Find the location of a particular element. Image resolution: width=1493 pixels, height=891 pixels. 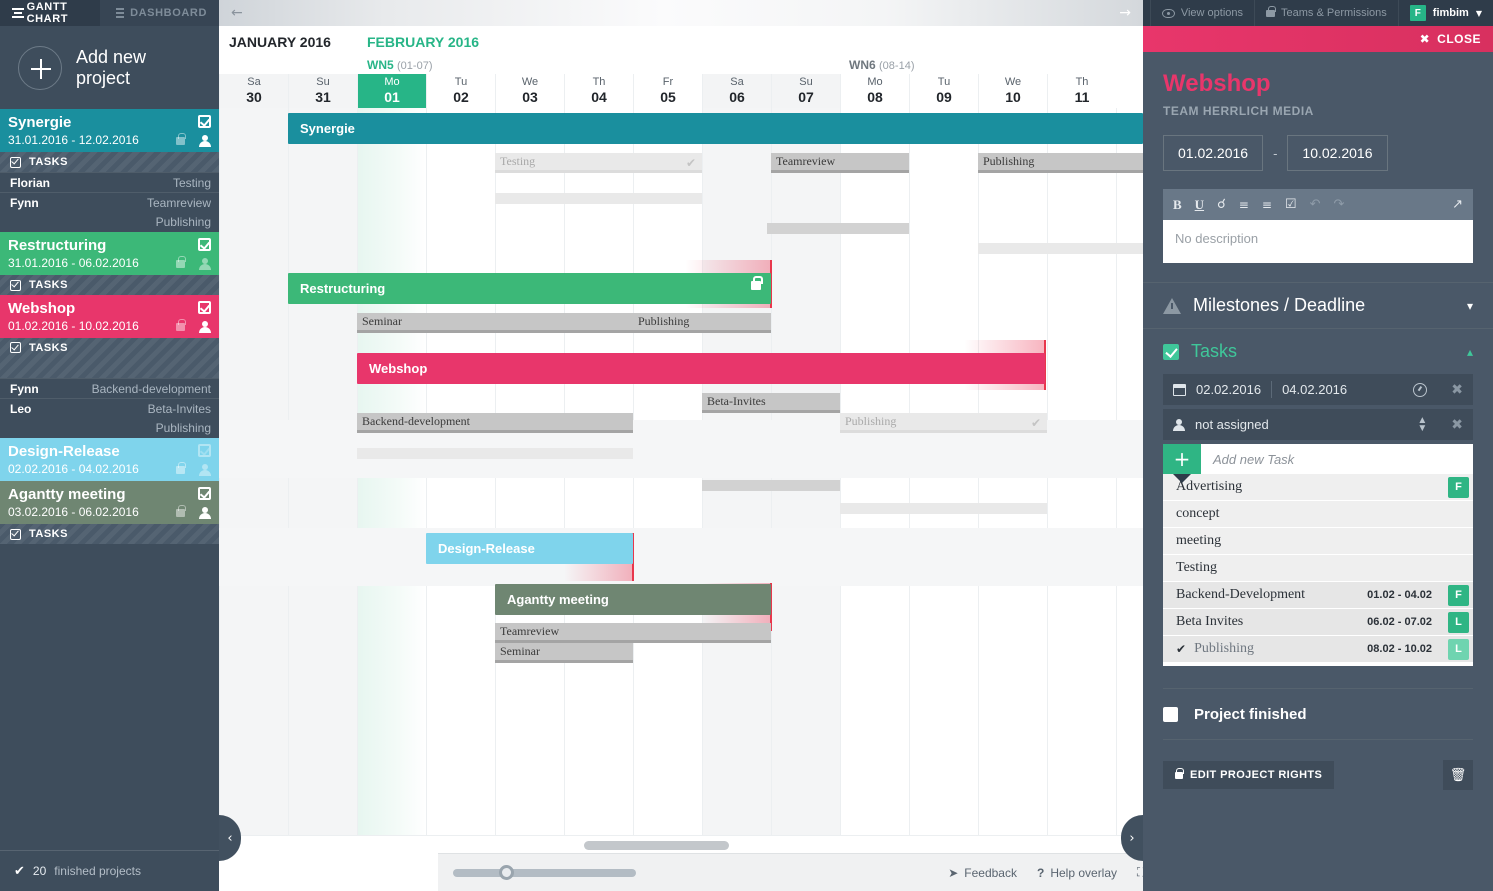

user-menu: F fimbim ▼ is located at coordinates (1445, 13).